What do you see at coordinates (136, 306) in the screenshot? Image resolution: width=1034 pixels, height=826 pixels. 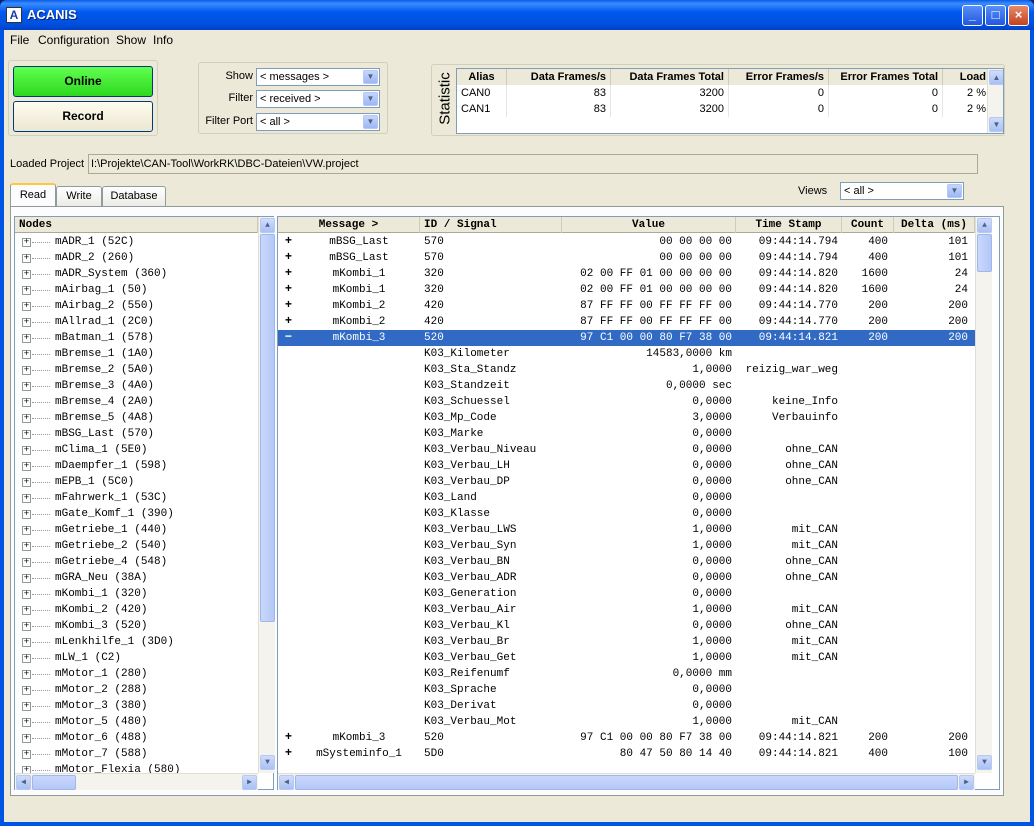 I see `tree-node: + mAirbag_2 (550)` at bounding box center [136, 306].